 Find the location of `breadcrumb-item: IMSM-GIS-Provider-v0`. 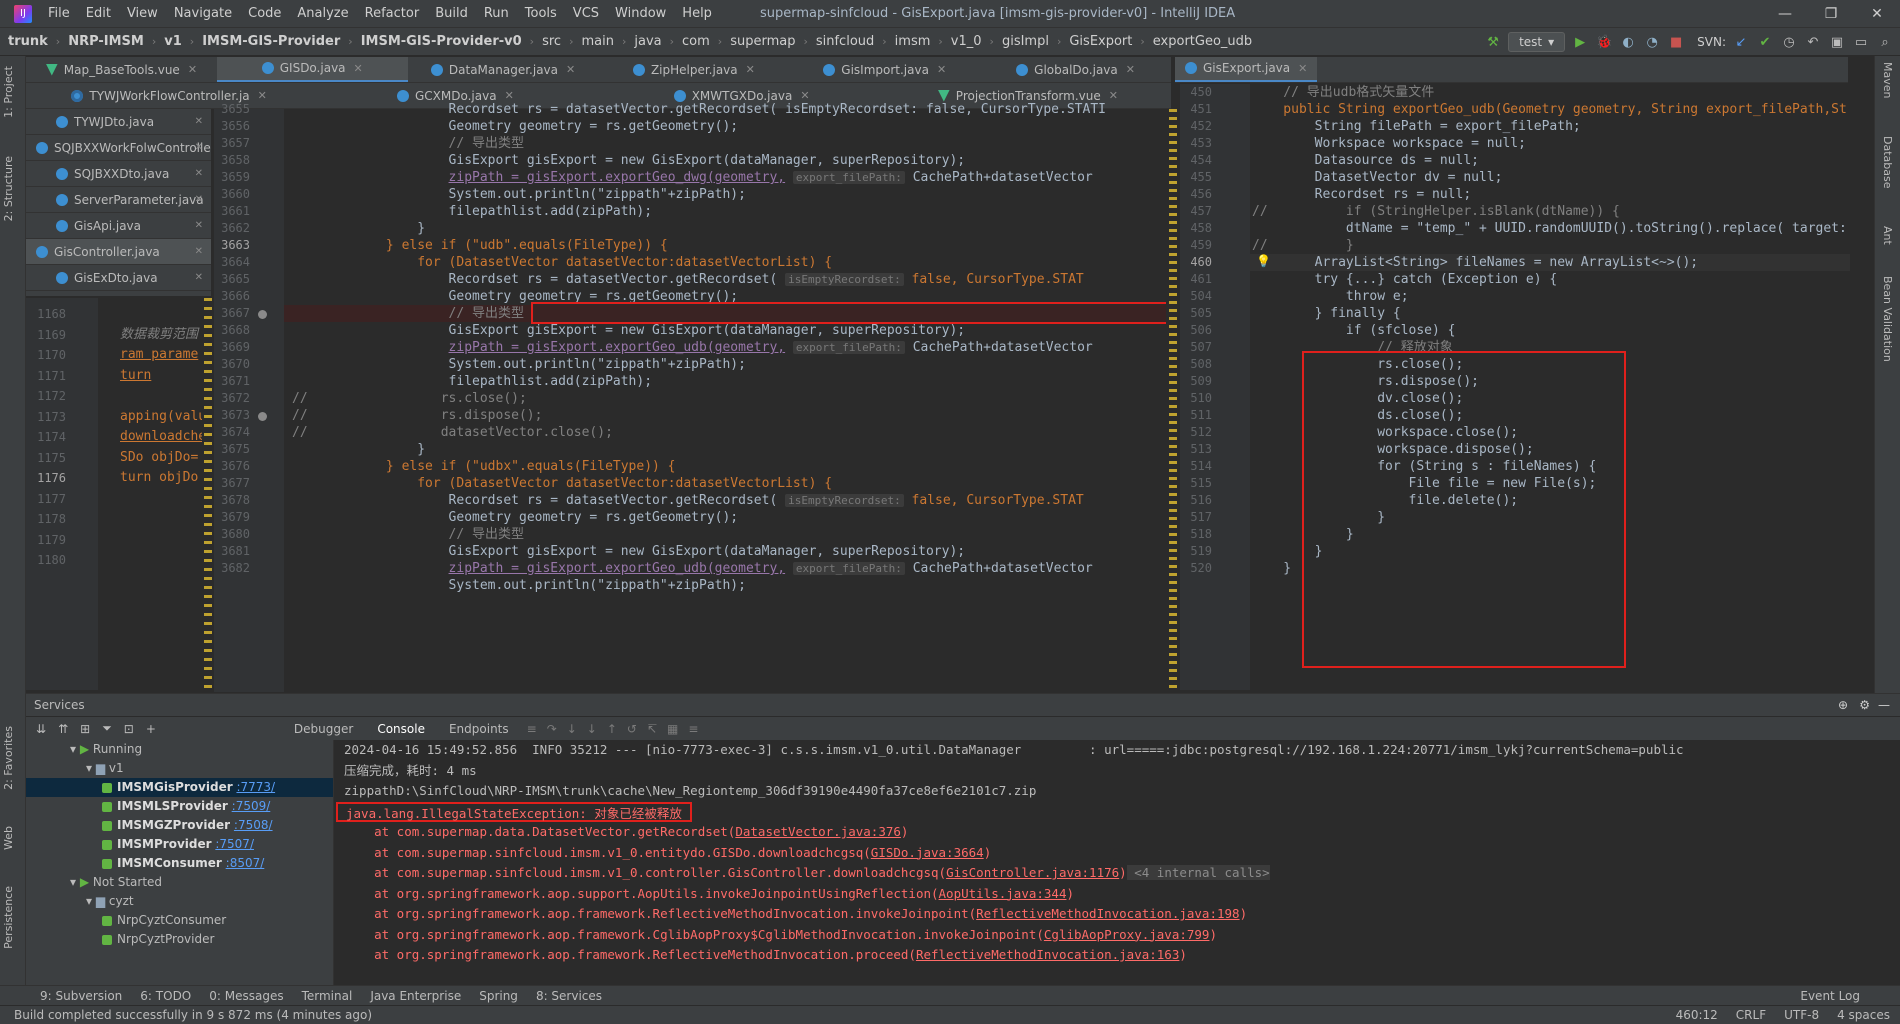

breadcrumb-item: IMSM-GIS-Provider-v0 is located at coordinates (437, 41).